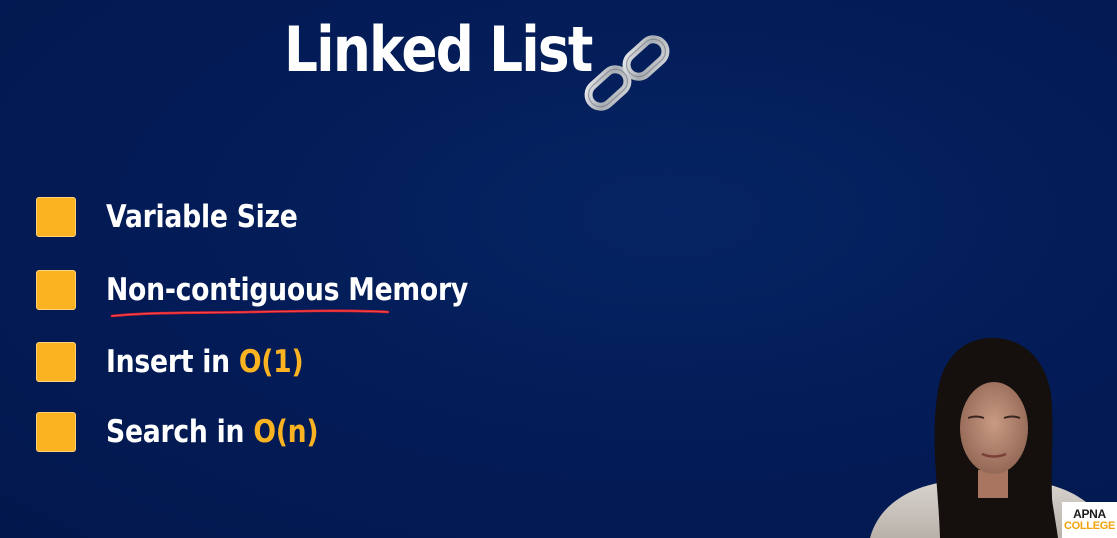 Image resolution: width=1117 pixels, height=538 pixels. I want to click on slide-title: Linked List, so click(438, 49).